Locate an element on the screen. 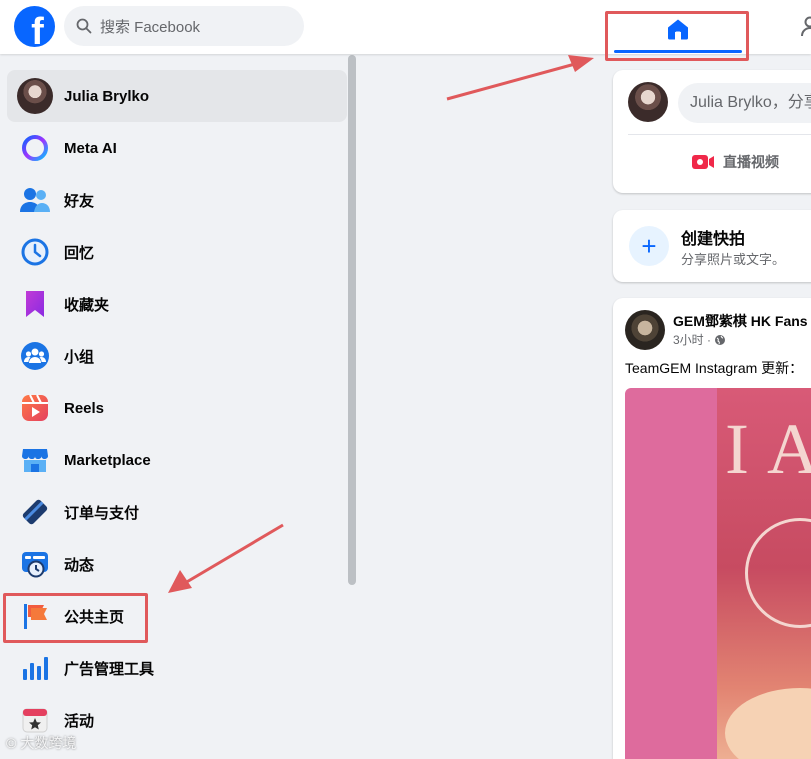 This screenshot has width=811, height=759. tab-home is located at coordinates (678, 30).